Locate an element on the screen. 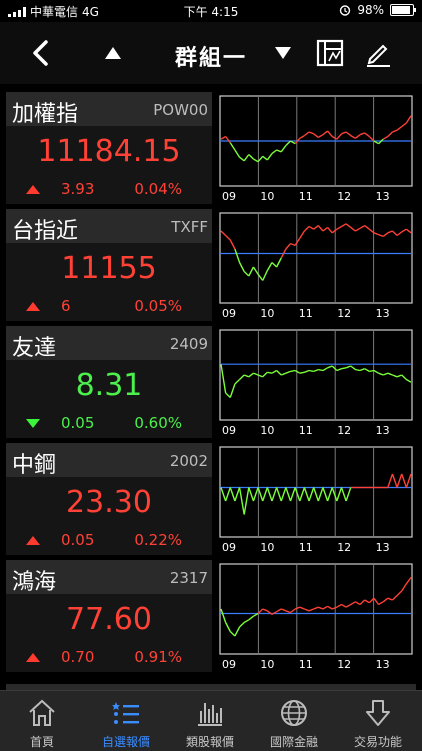  page-title: 群組一 is located at coordinates (210, 58).